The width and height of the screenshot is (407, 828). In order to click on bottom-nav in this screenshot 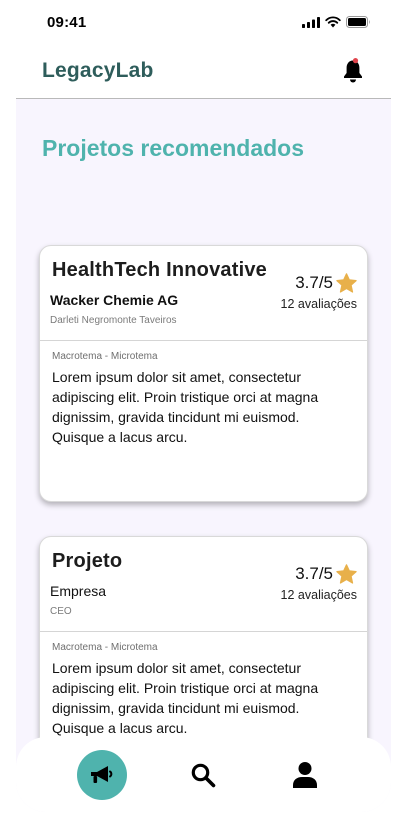, I will do `click(203, 774)`.